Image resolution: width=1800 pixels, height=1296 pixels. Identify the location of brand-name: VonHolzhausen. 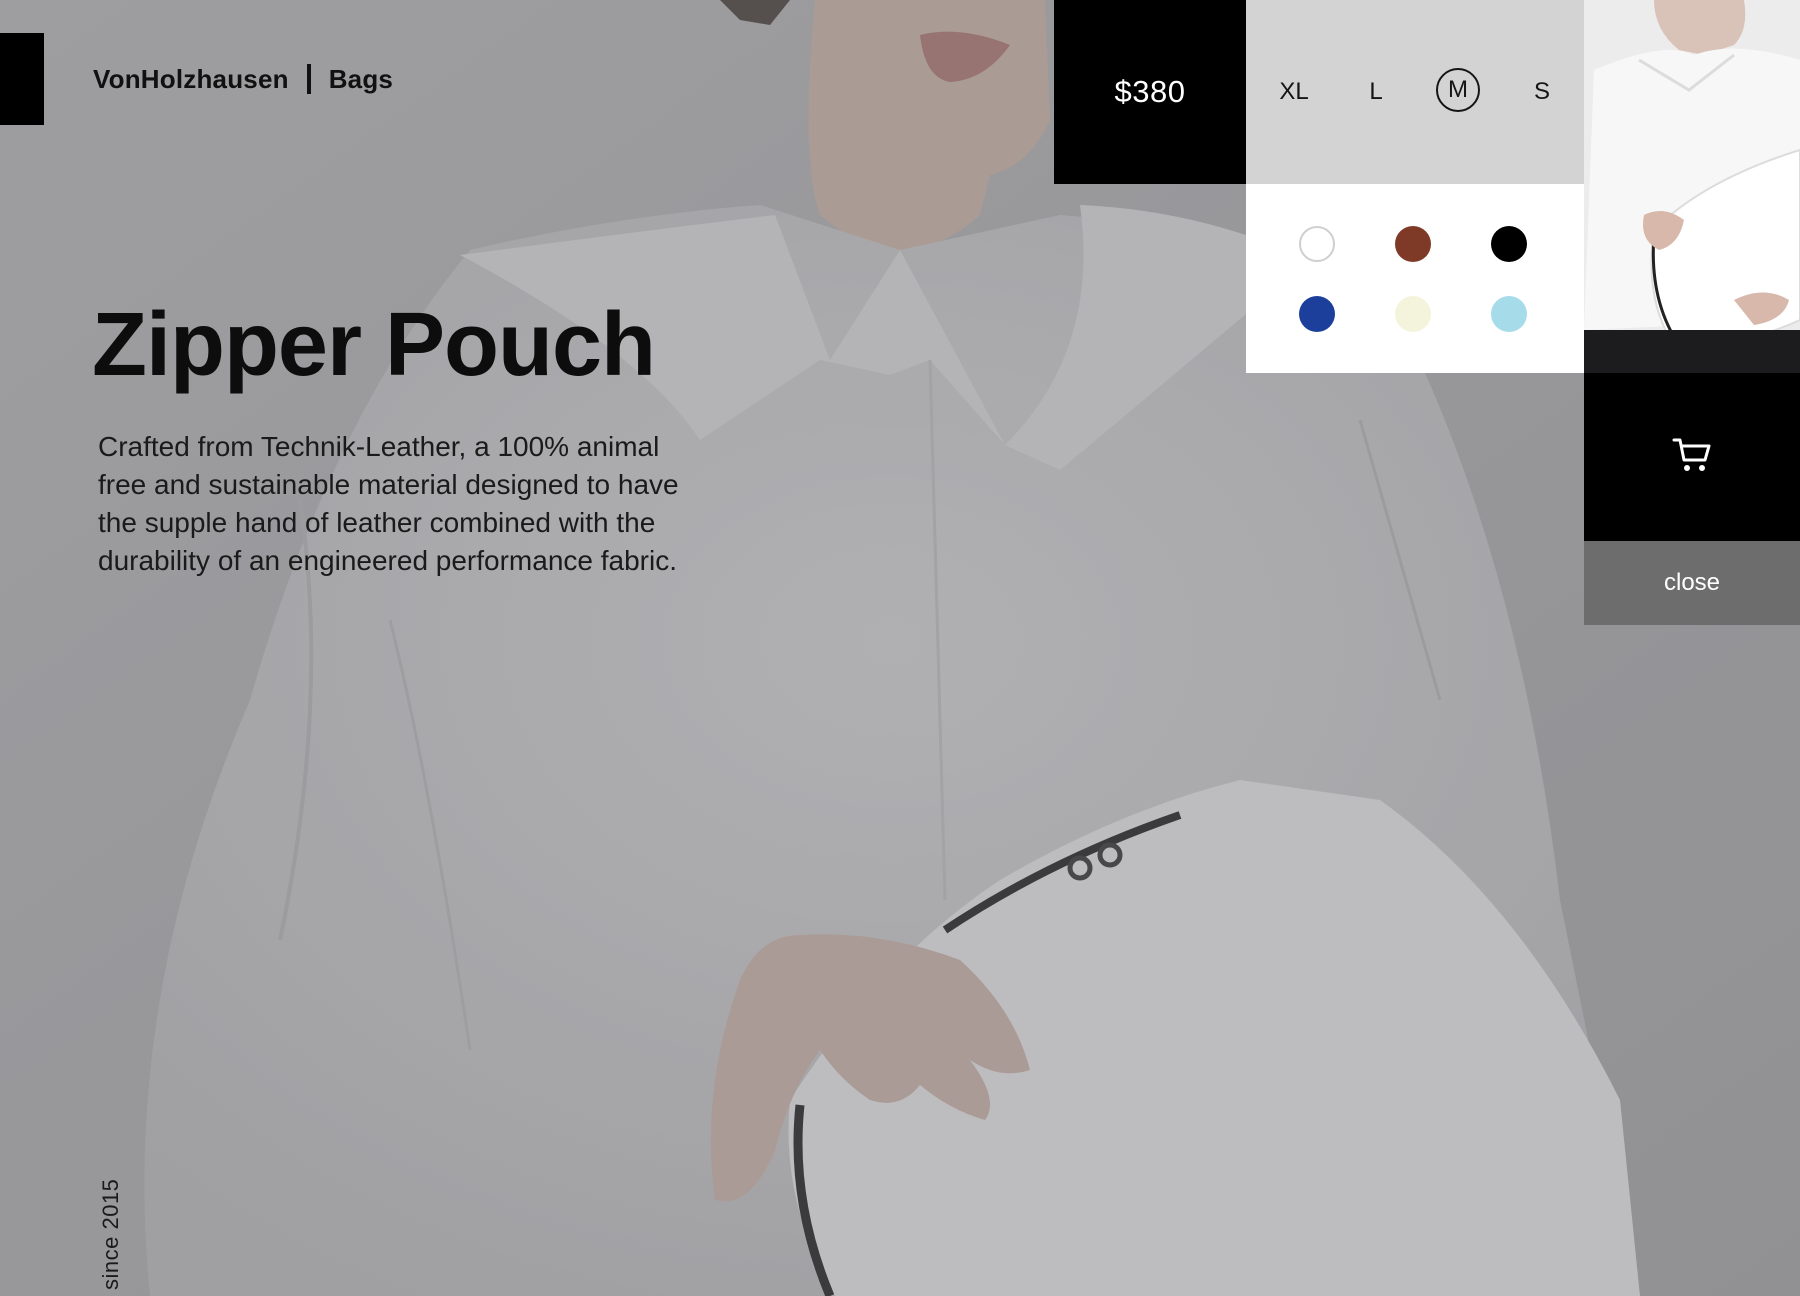
(191, 79).